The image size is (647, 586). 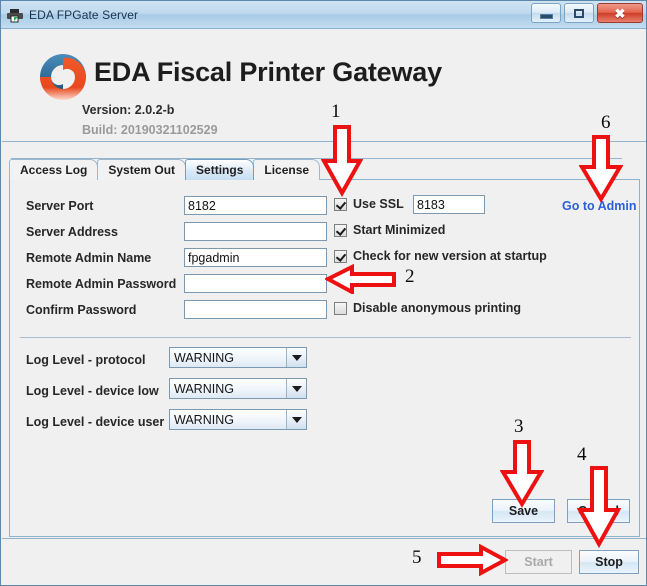 What do you see at coordinates (340, 230) in the screenshot?
I see `start-minimized-checkbox` at bounding box center [340, 230].